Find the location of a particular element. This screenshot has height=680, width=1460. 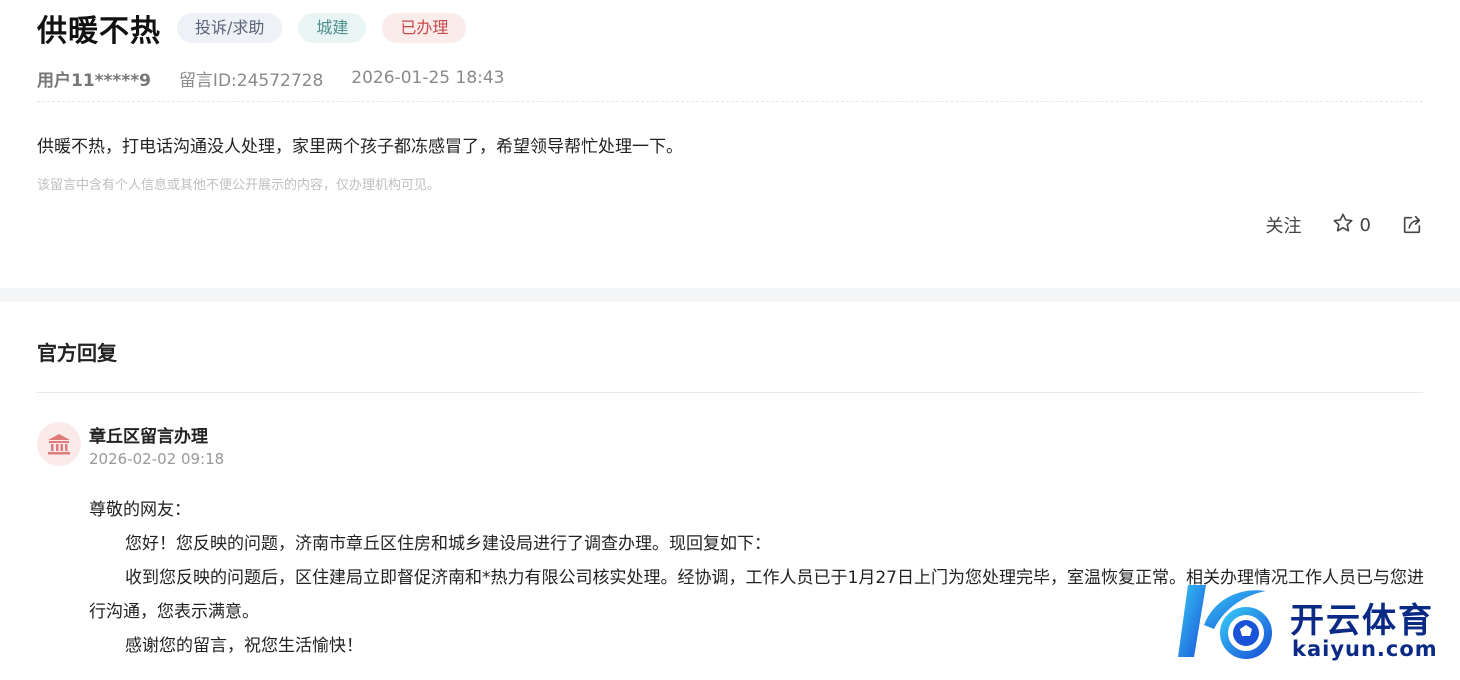

avatar is located at coordinates (59, 444).